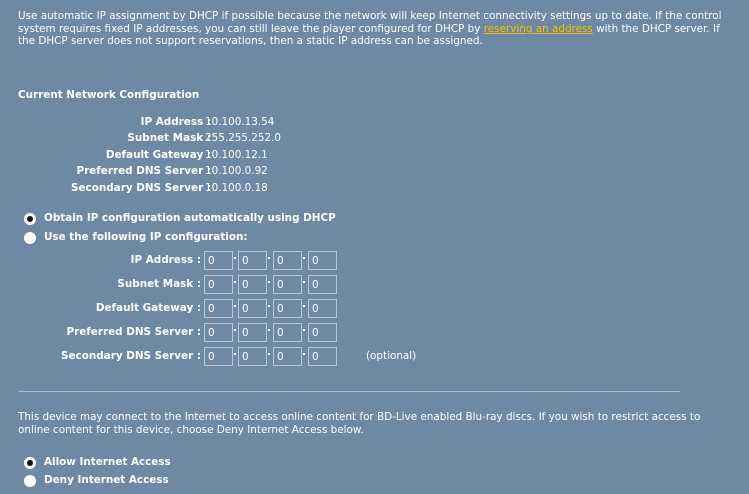  Describe the element at coordinates (175, 122) in the screenshot. I see `current-ip-label: IP Address :` at that location.